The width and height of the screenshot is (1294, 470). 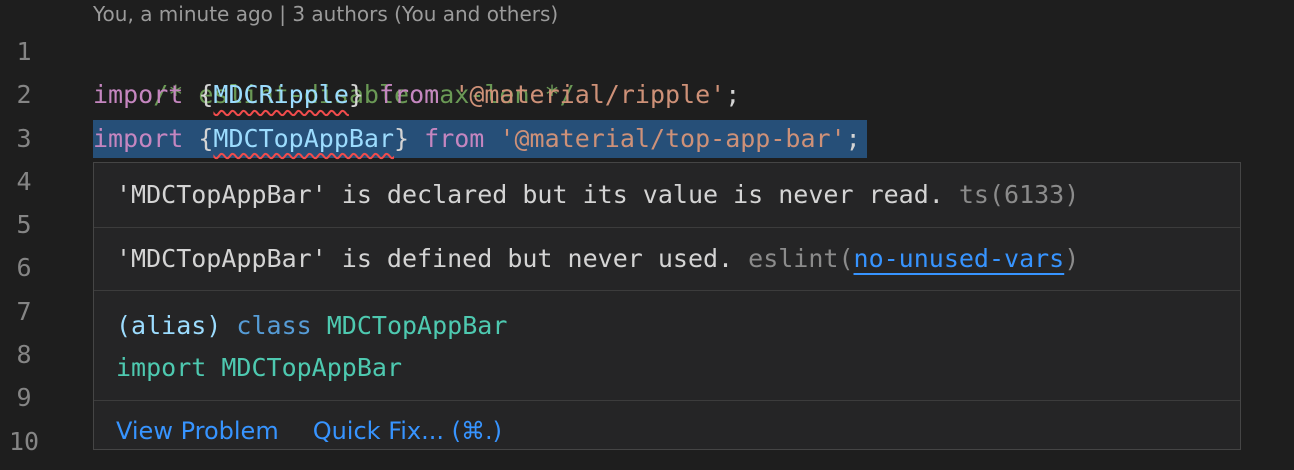 What do you see at coordinates (311, 367) in the screenshot?
I see `import-name: MDCTopAppBar` at bounding box center [311, 367].